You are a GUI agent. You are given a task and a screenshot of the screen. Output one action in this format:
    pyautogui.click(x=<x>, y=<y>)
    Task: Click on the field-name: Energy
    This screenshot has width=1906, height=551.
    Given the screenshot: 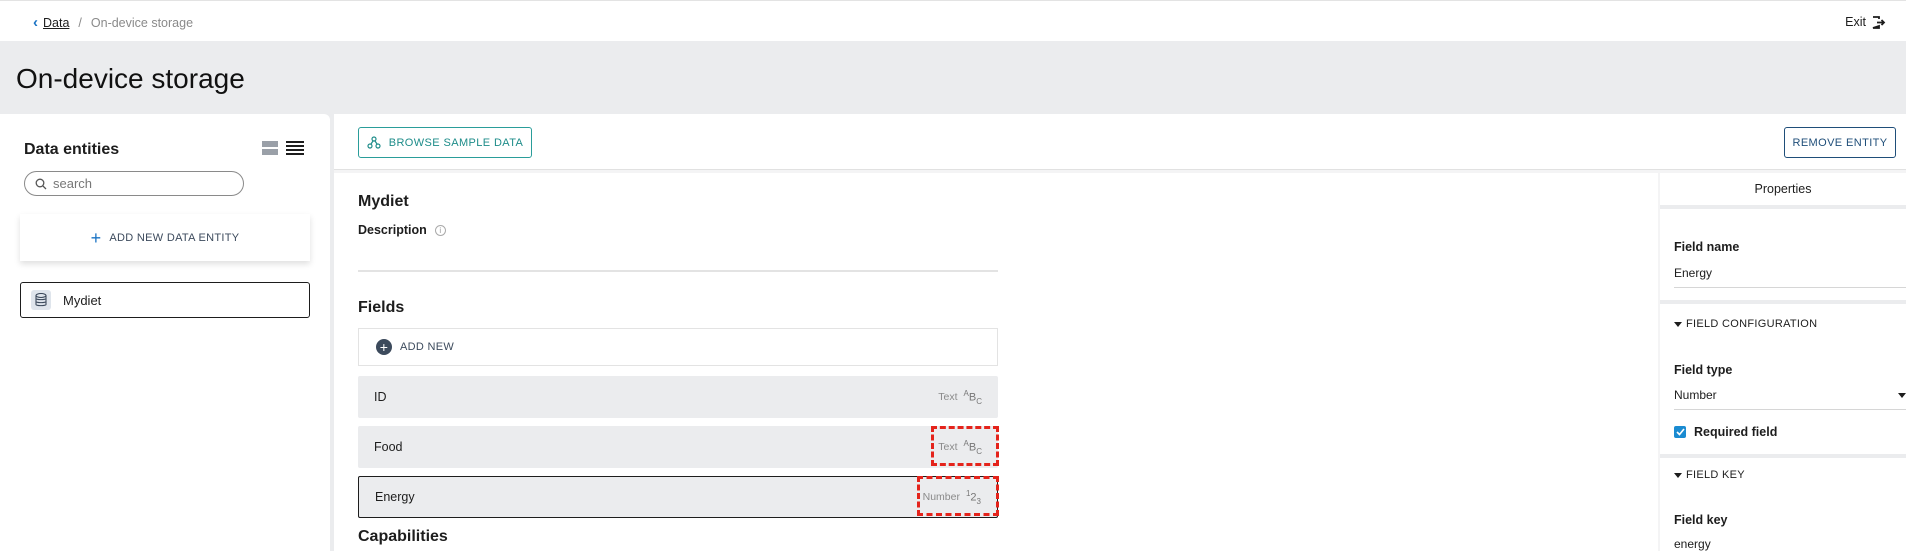 What is the action you would take?
    pyautogui.click(x=395, y=497)
    